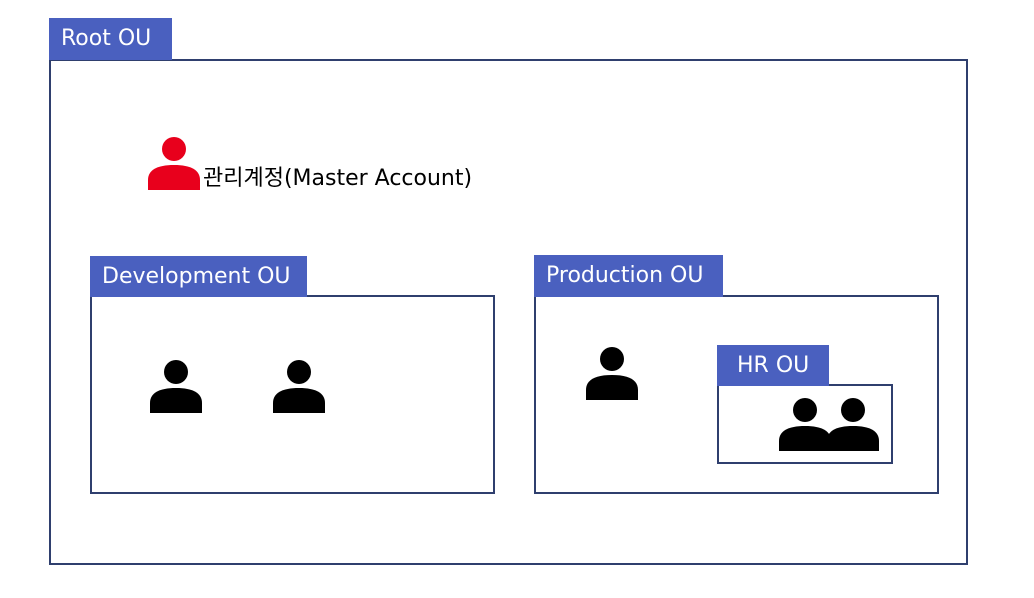 This screenshot has height=598, width=1034. Describe the element at coordinates (174, 163) in the screenshot. I see `master-account-user-icon` at that location.